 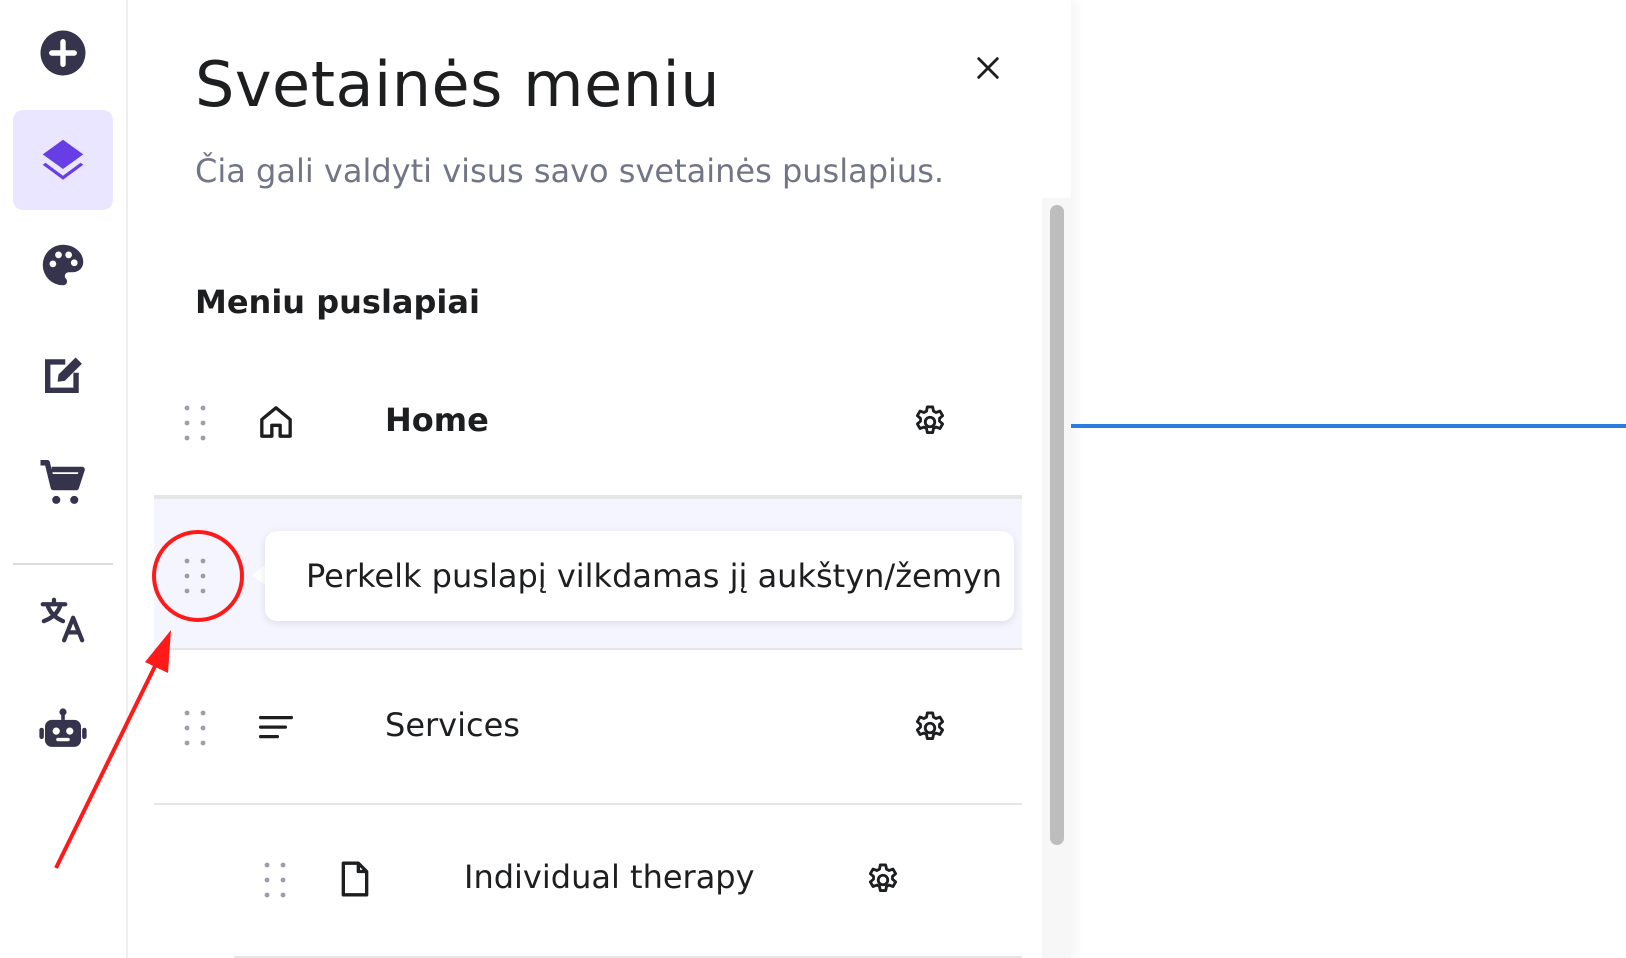 I want to click on add-element-button, so click(x=63, y=53).